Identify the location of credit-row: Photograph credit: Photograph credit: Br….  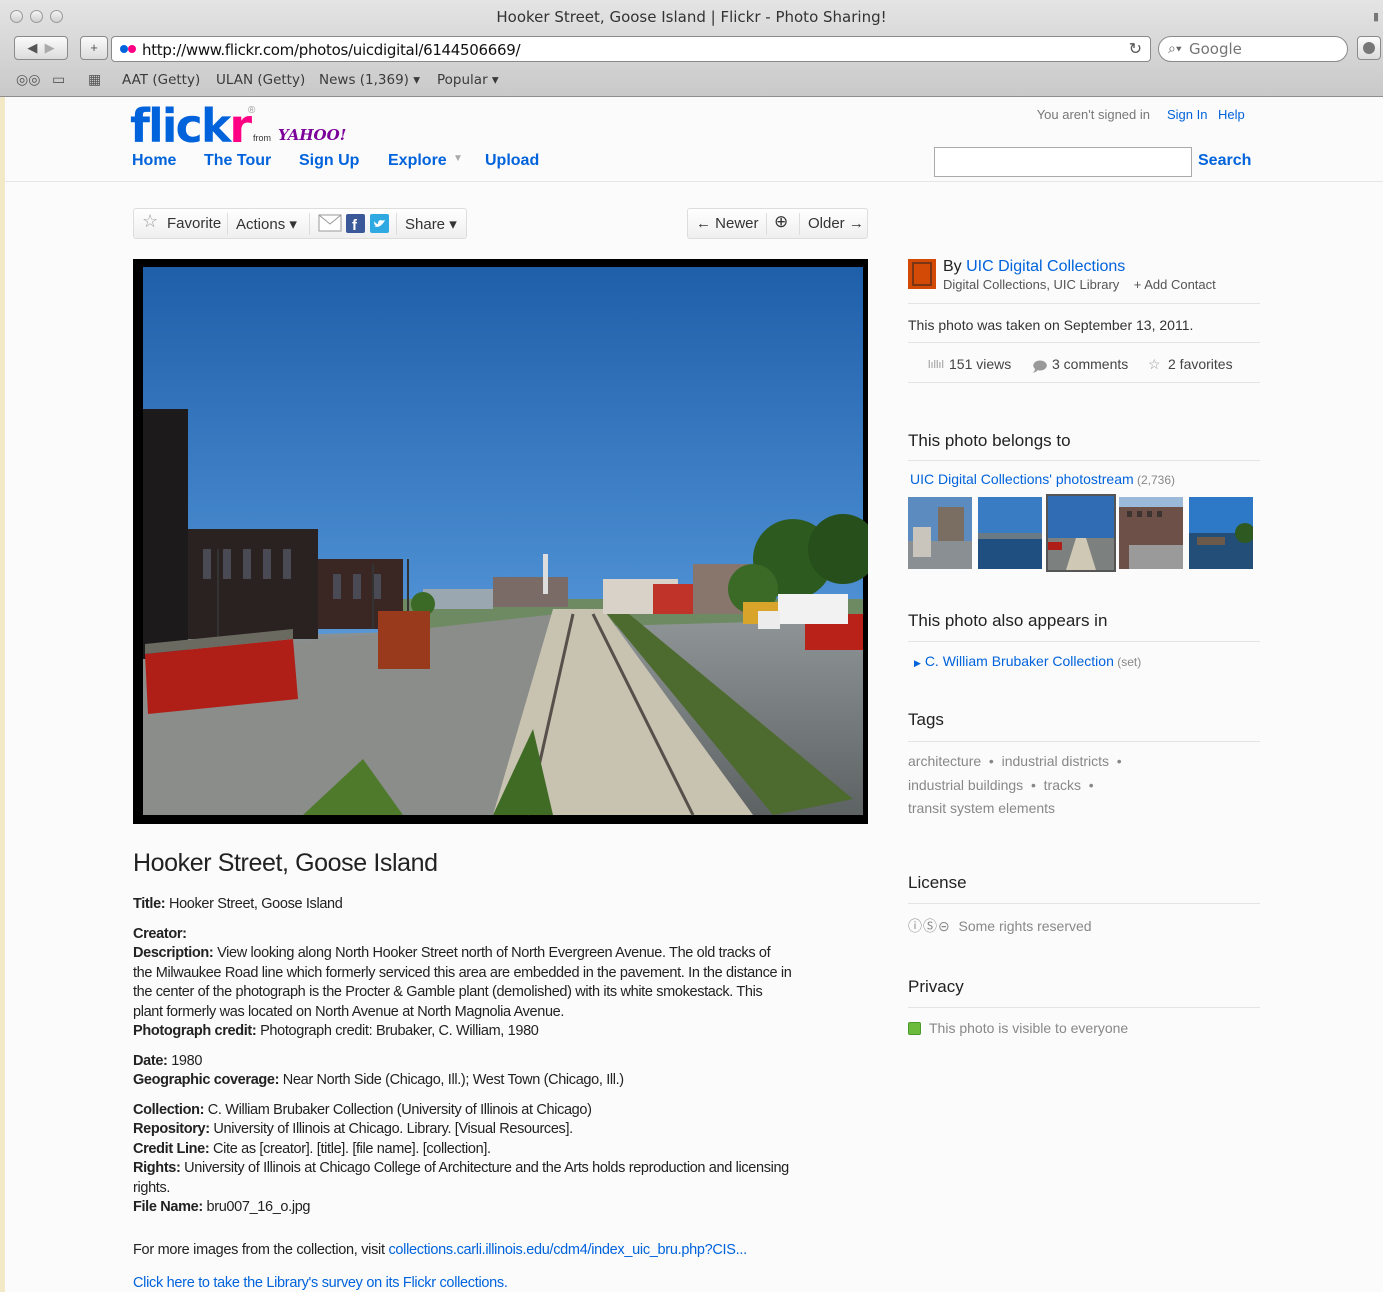
(336, 1031).